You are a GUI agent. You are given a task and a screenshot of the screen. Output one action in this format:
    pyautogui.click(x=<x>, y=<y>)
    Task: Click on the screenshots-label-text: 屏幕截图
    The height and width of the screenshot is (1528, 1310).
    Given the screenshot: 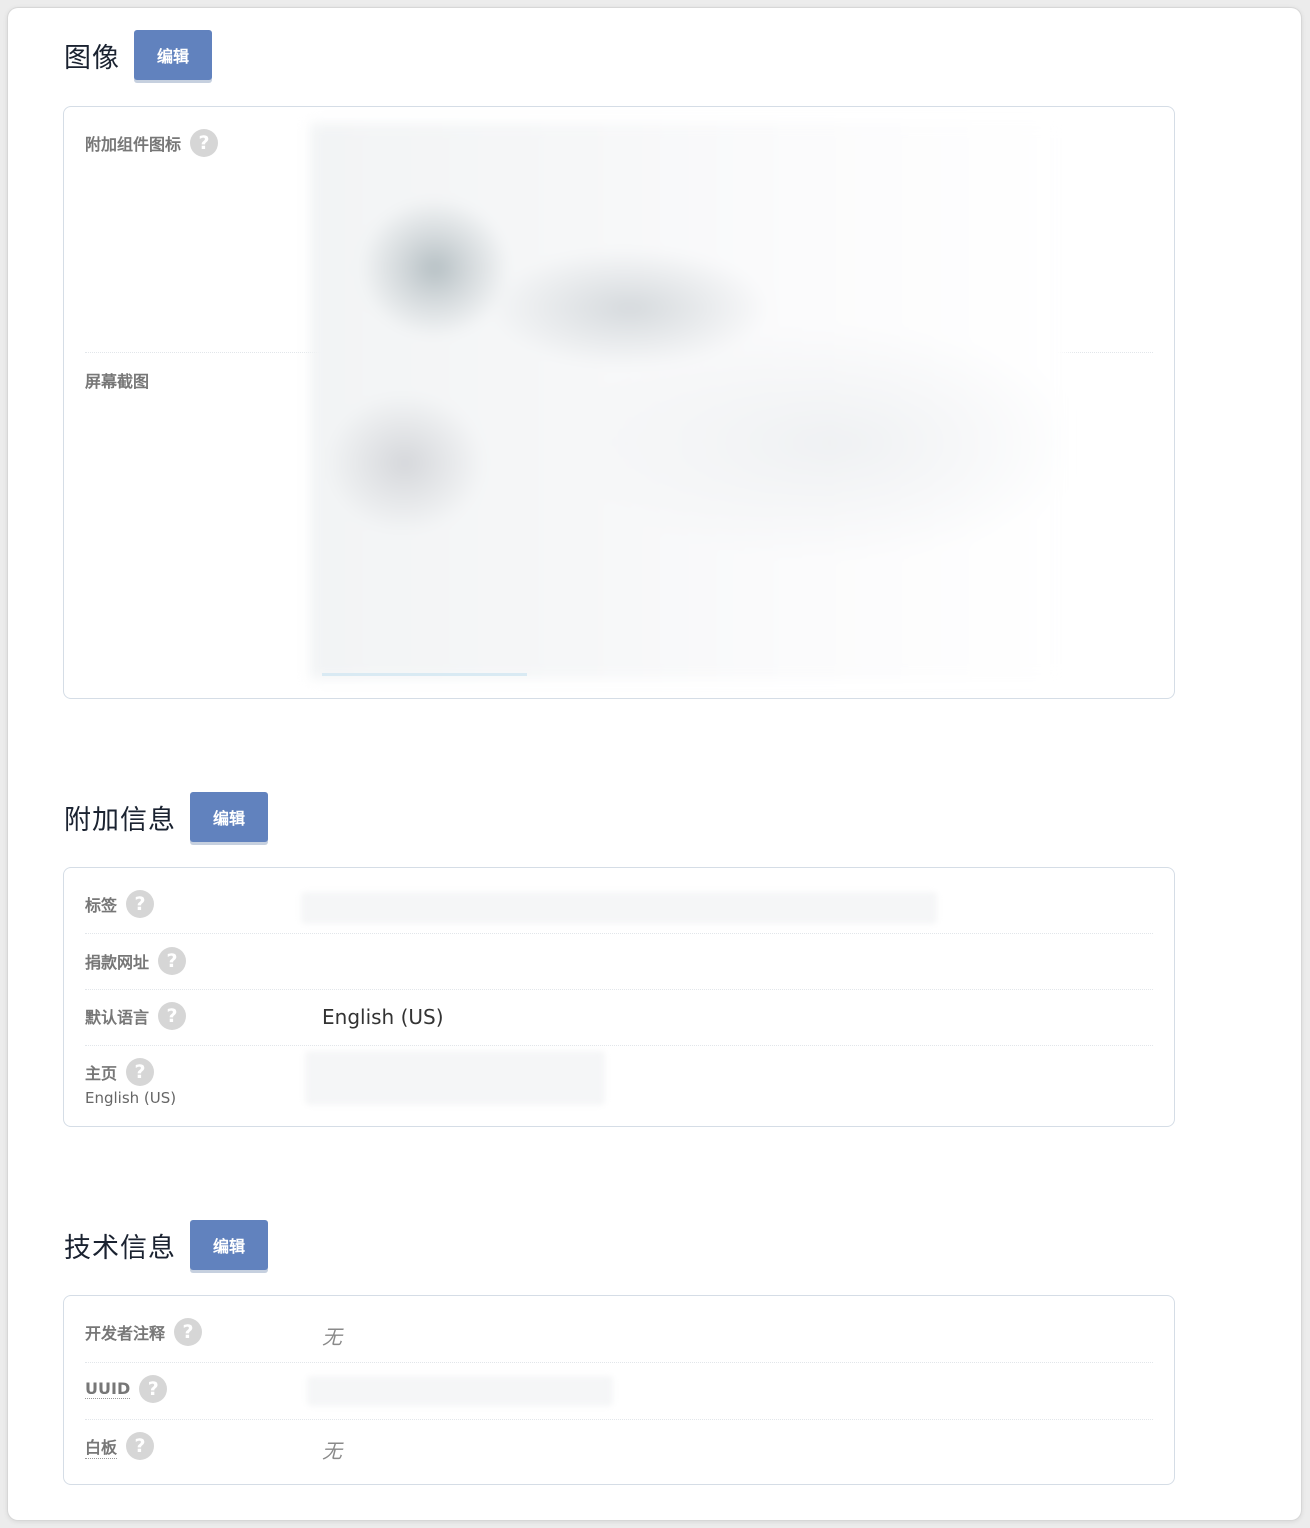 What is the action you would take?
    pyautogui.click(x=117, y=381)
    